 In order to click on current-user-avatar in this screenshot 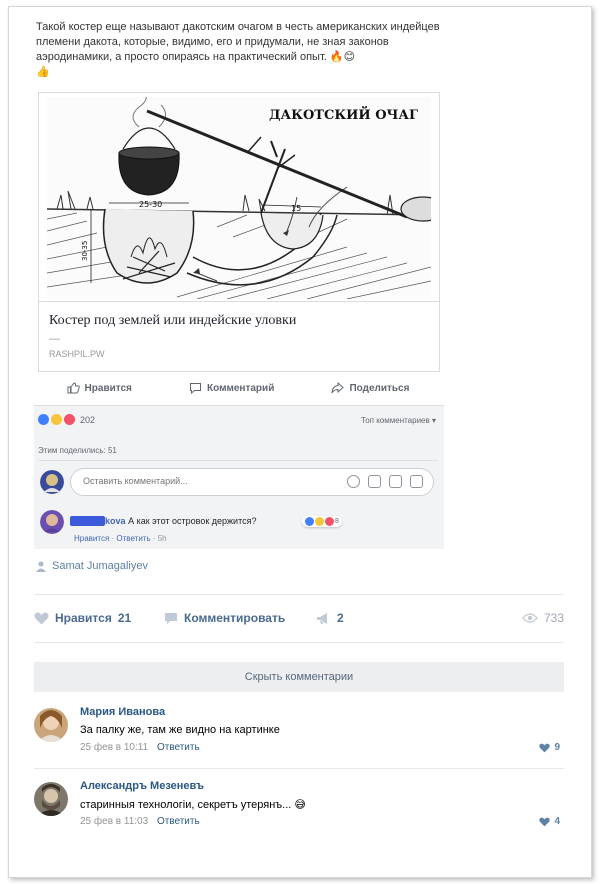, I will do `click(52, 482)`.